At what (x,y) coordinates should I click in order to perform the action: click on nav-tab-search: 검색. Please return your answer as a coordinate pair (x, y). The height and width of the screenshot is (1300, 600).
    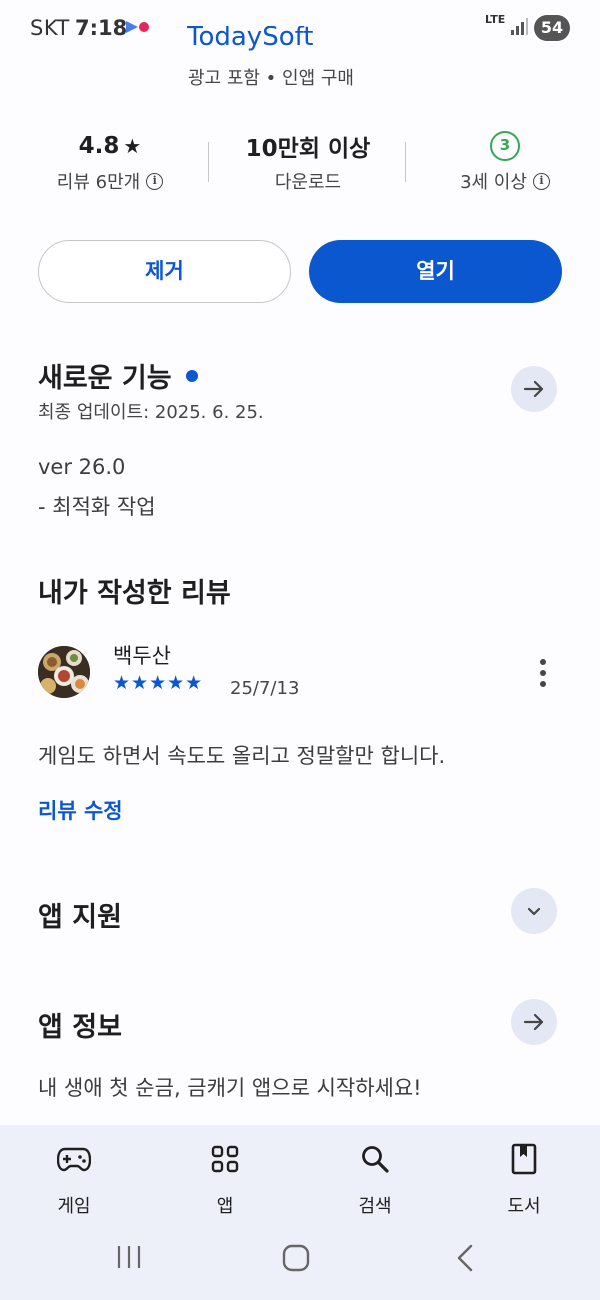
    Looking at the image, I should click on (375, 1179).